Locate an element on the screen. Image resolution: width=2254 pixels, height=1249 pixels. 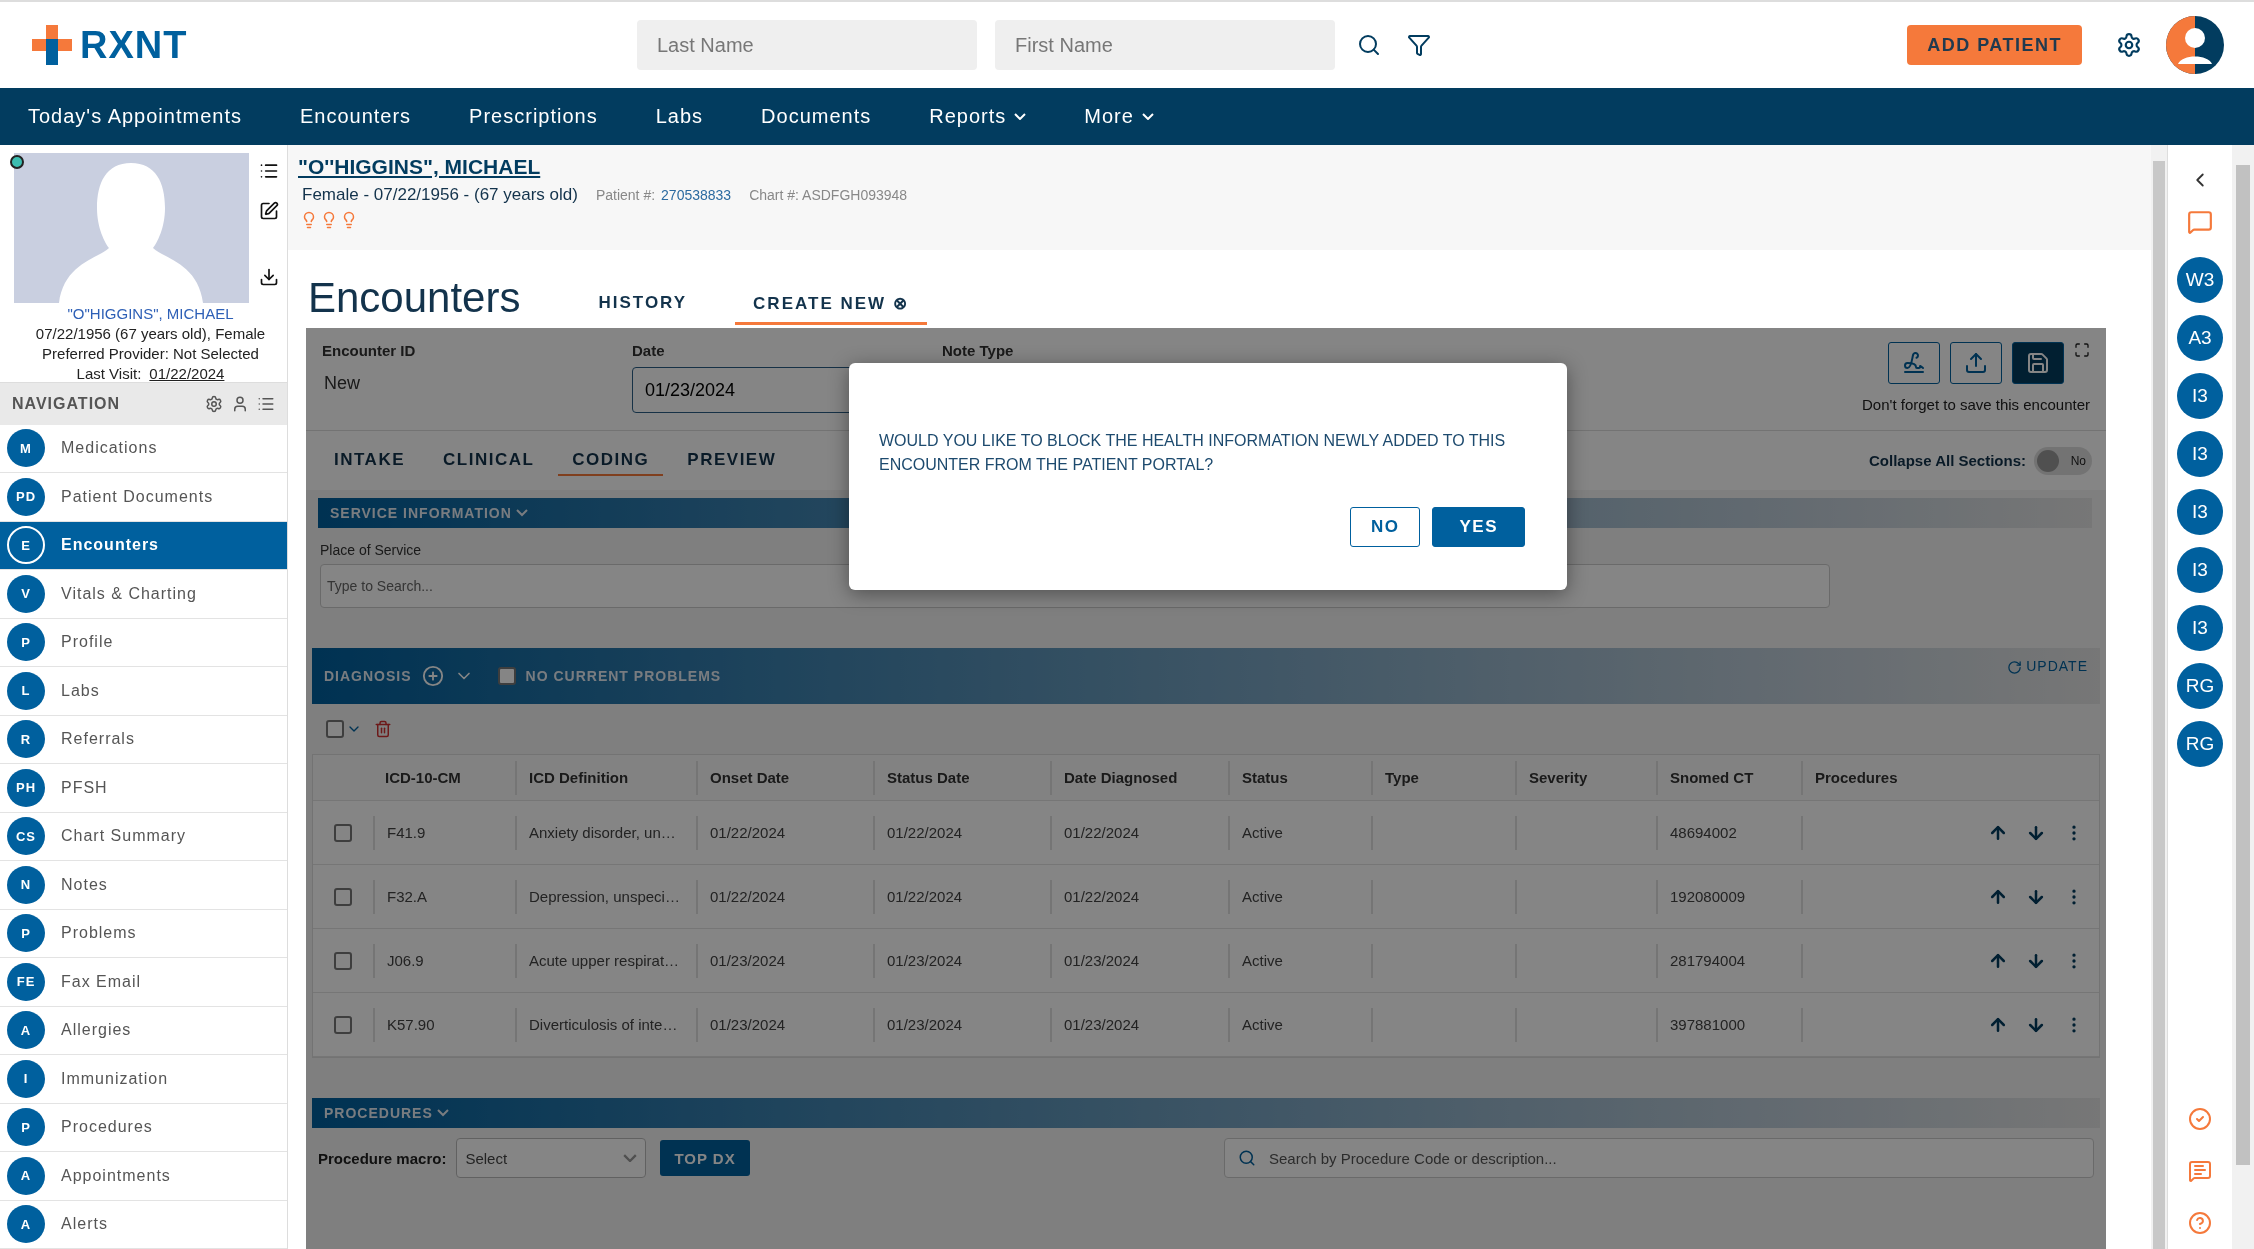
collapse-sections-label: Collapse All Sections: is located at coordinates (1947, 460).